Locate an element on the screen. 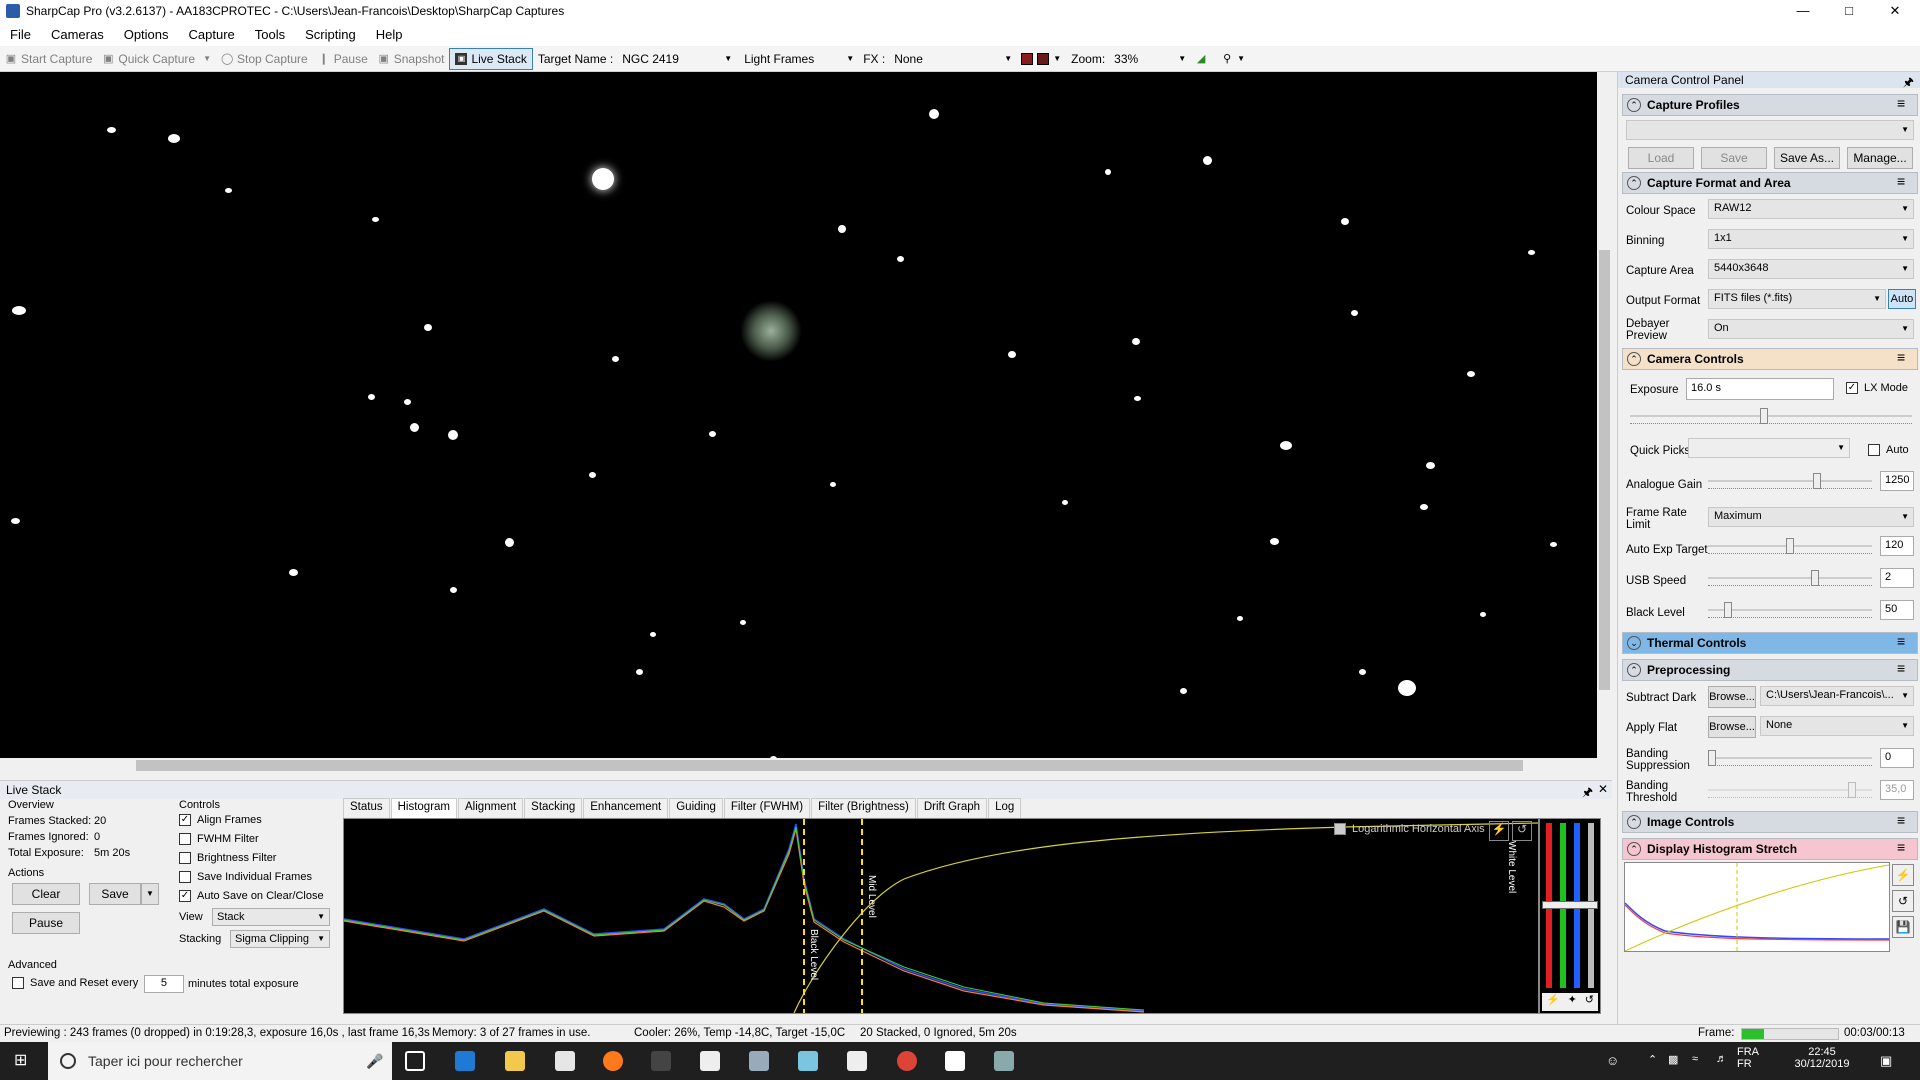  preprocessing-section: ⌃ Preprocessing ≡ is located at coordinates (1770, 670).